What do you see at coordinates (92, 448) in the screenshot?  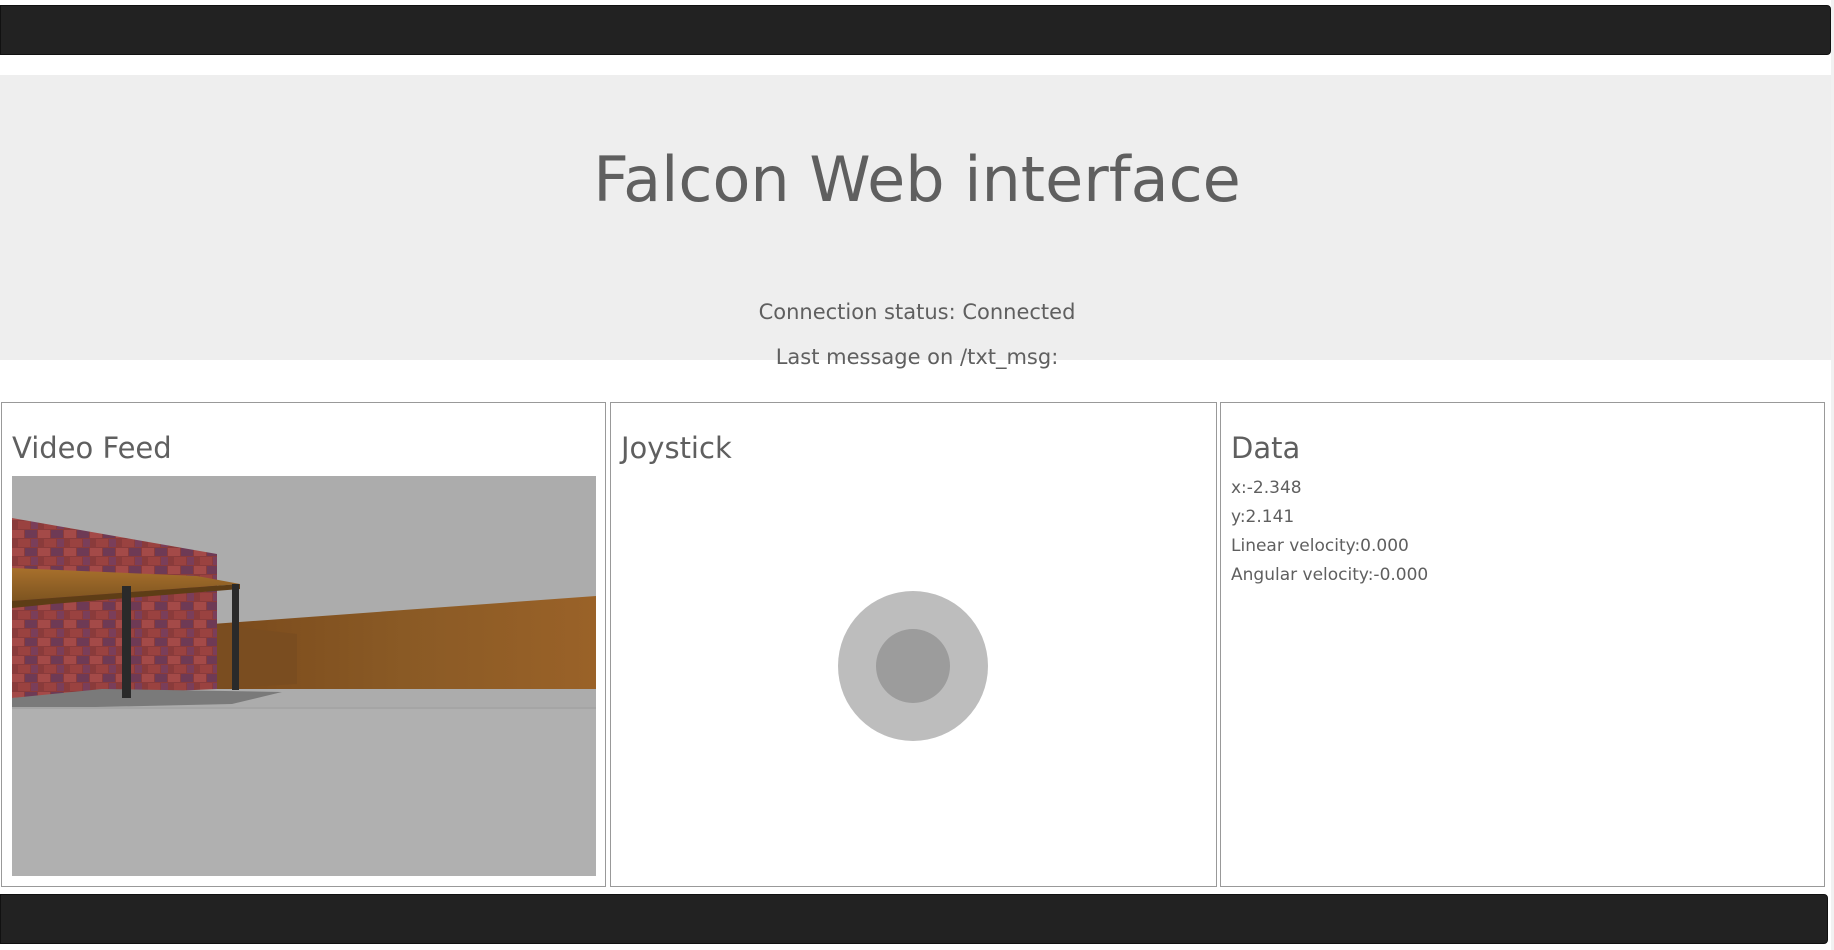 I see `video-feed-title: Video Feed` at bounding box center [92, 448].